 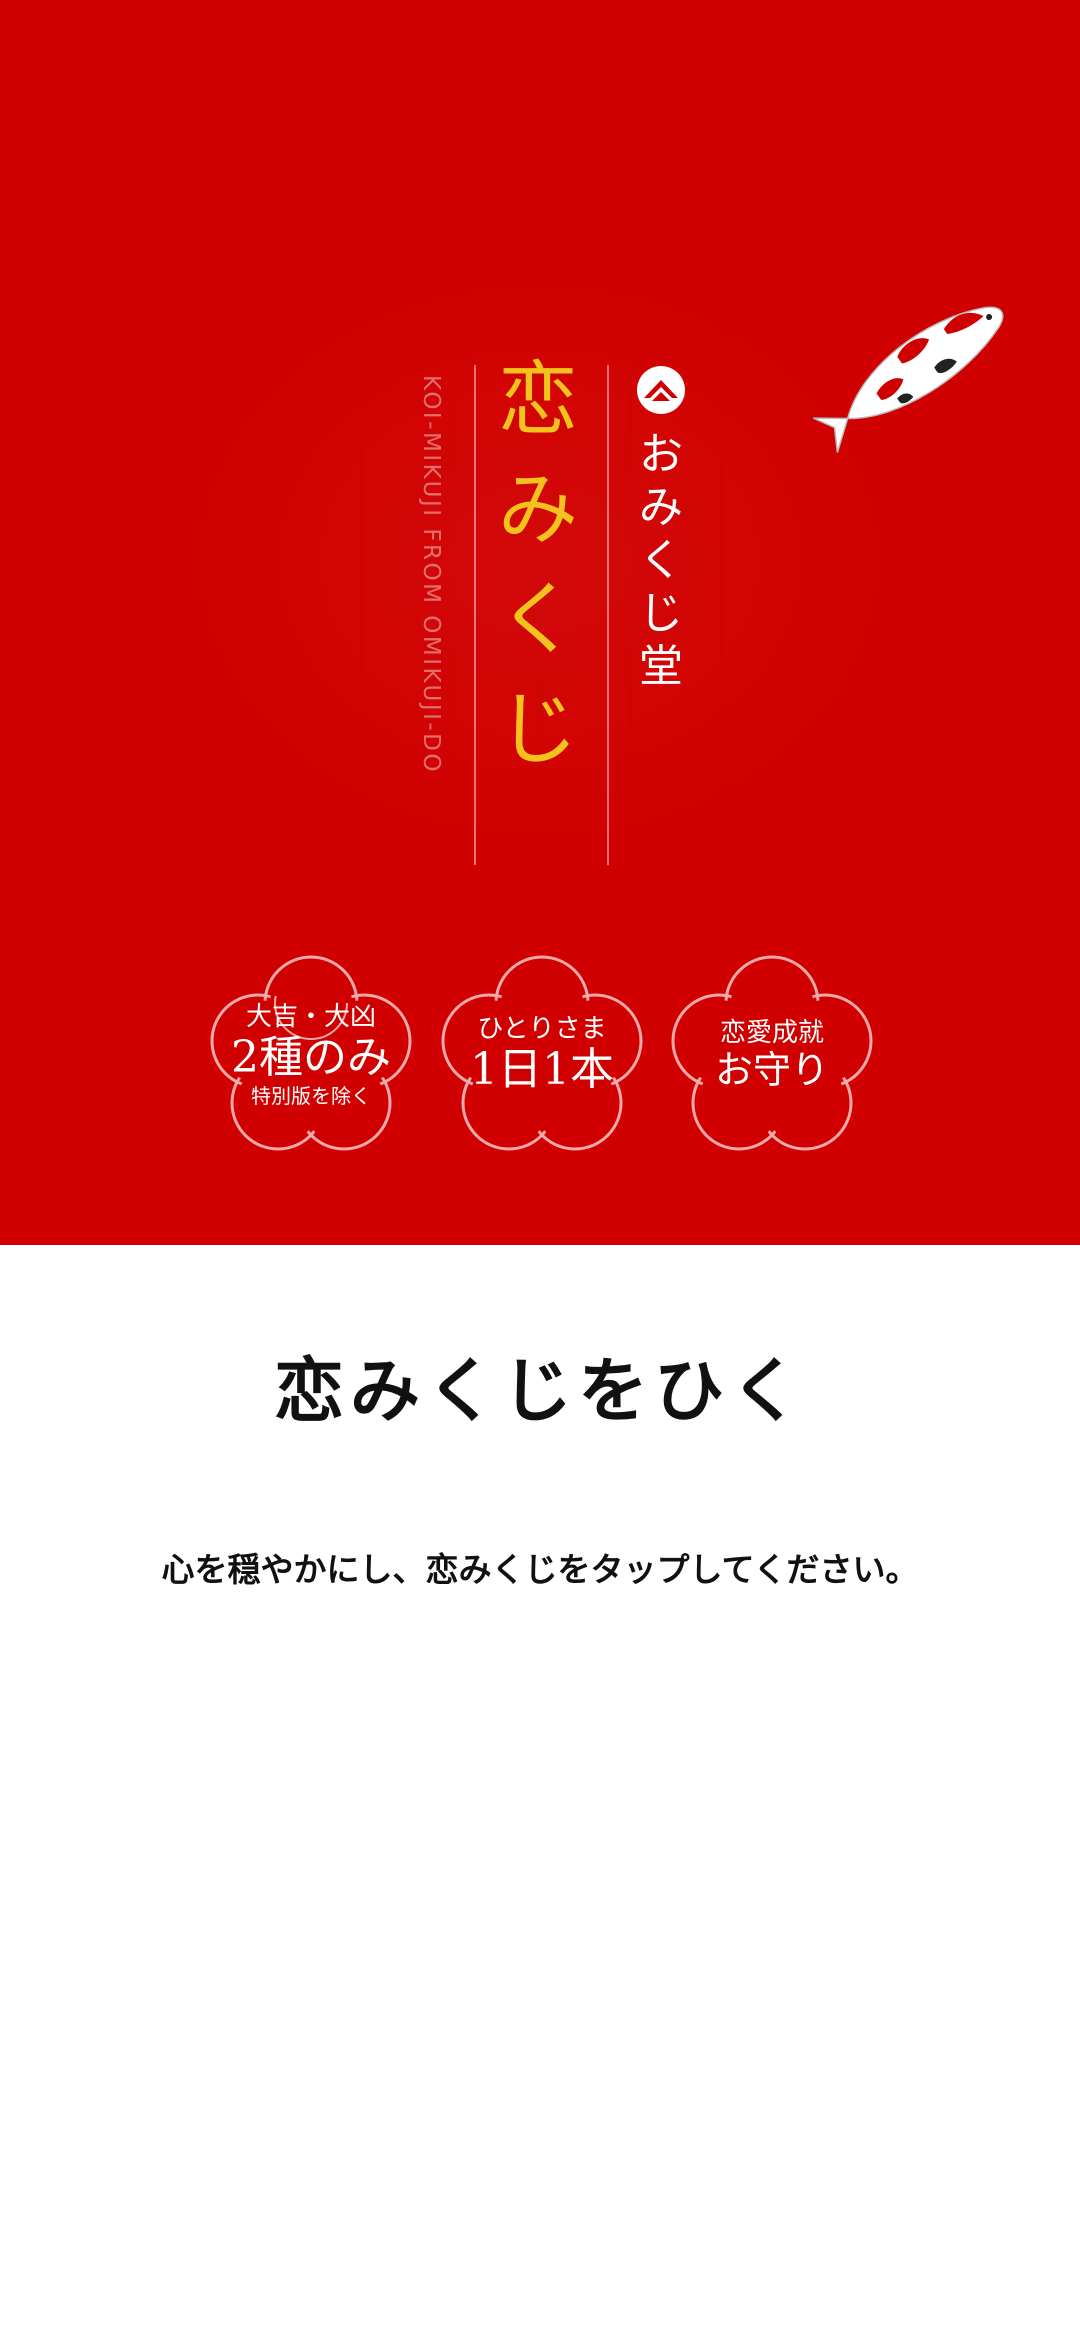 I want to click on title-char: み, so click(x=538, y=509).